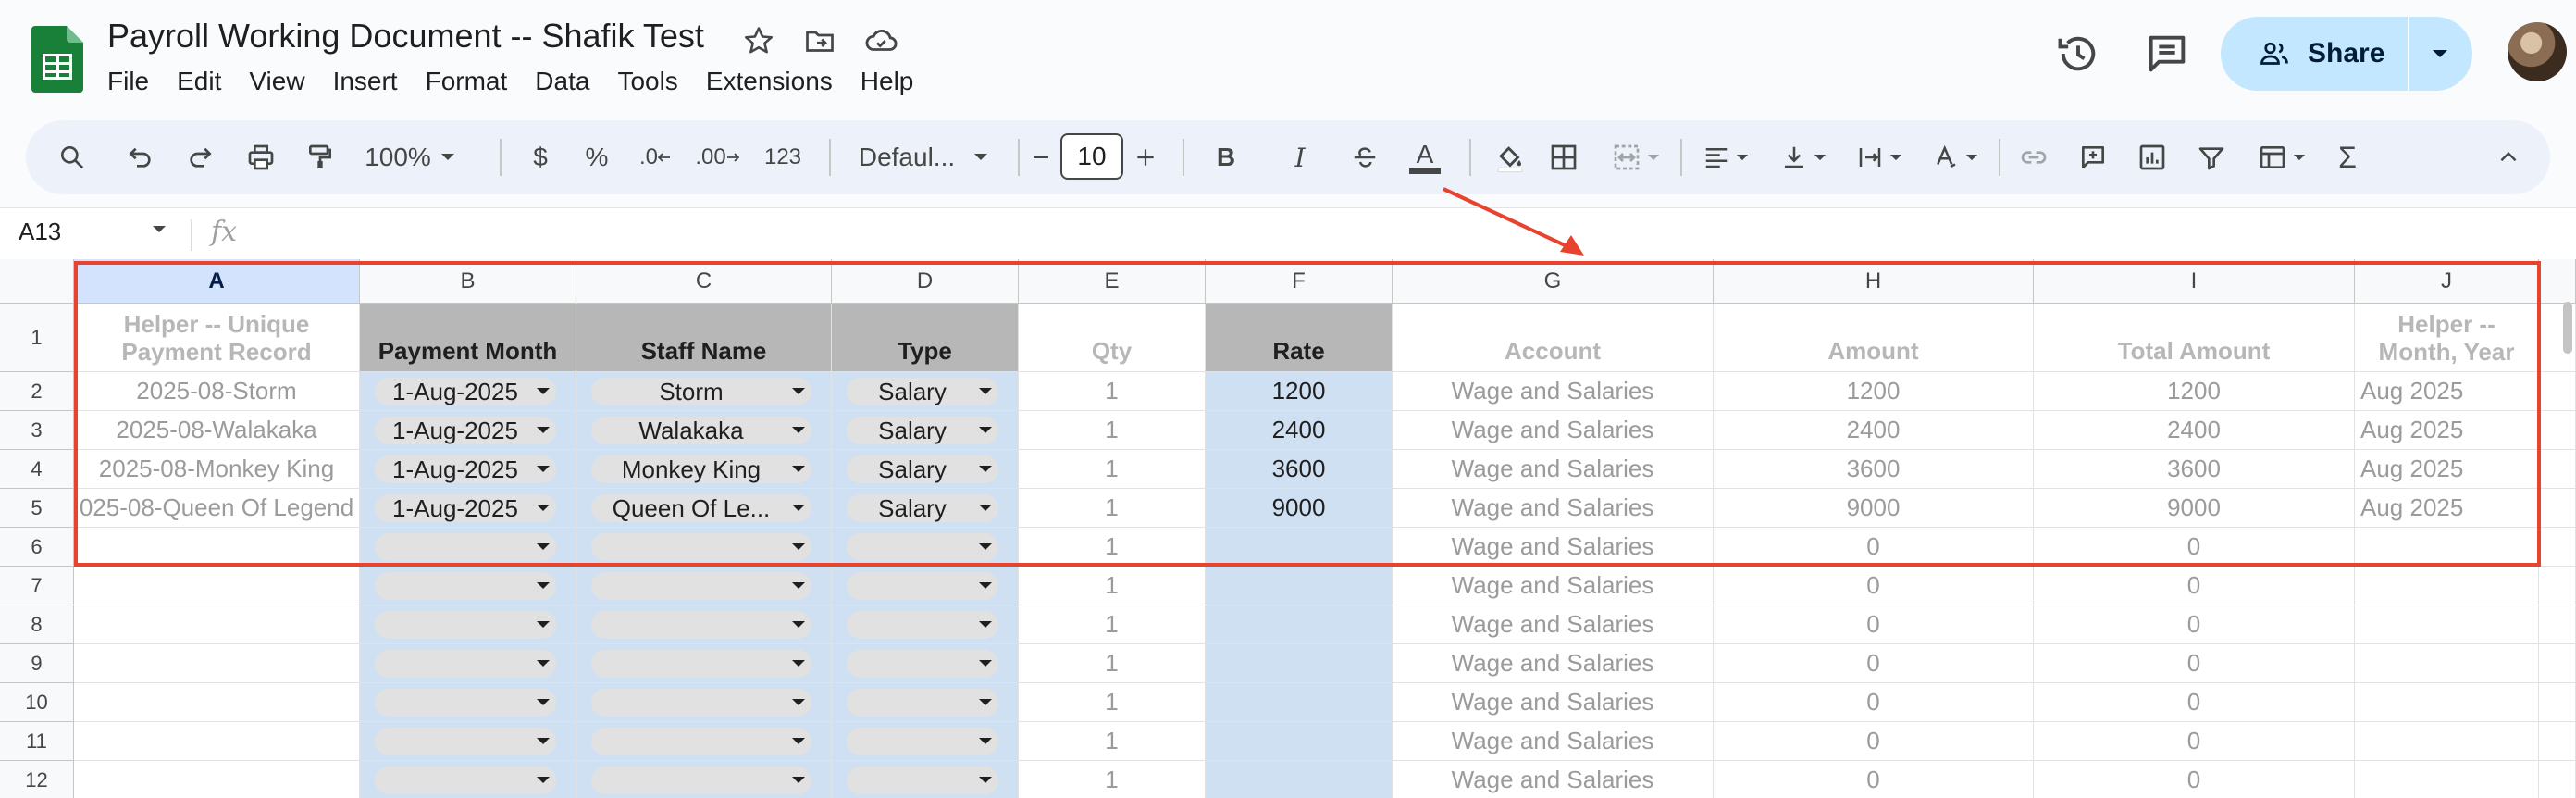 This screenshot has height=798, width=2576. I want to click on share-dropdown-button, so click(2440, 54).